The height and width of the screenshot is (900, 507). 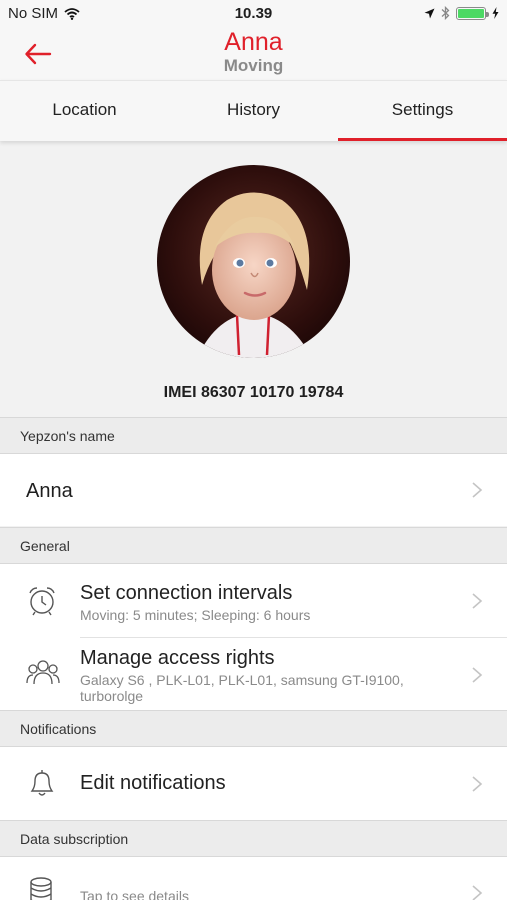 I want to click on section-header-name: Yepzon's name, so click(x=253, y=435).